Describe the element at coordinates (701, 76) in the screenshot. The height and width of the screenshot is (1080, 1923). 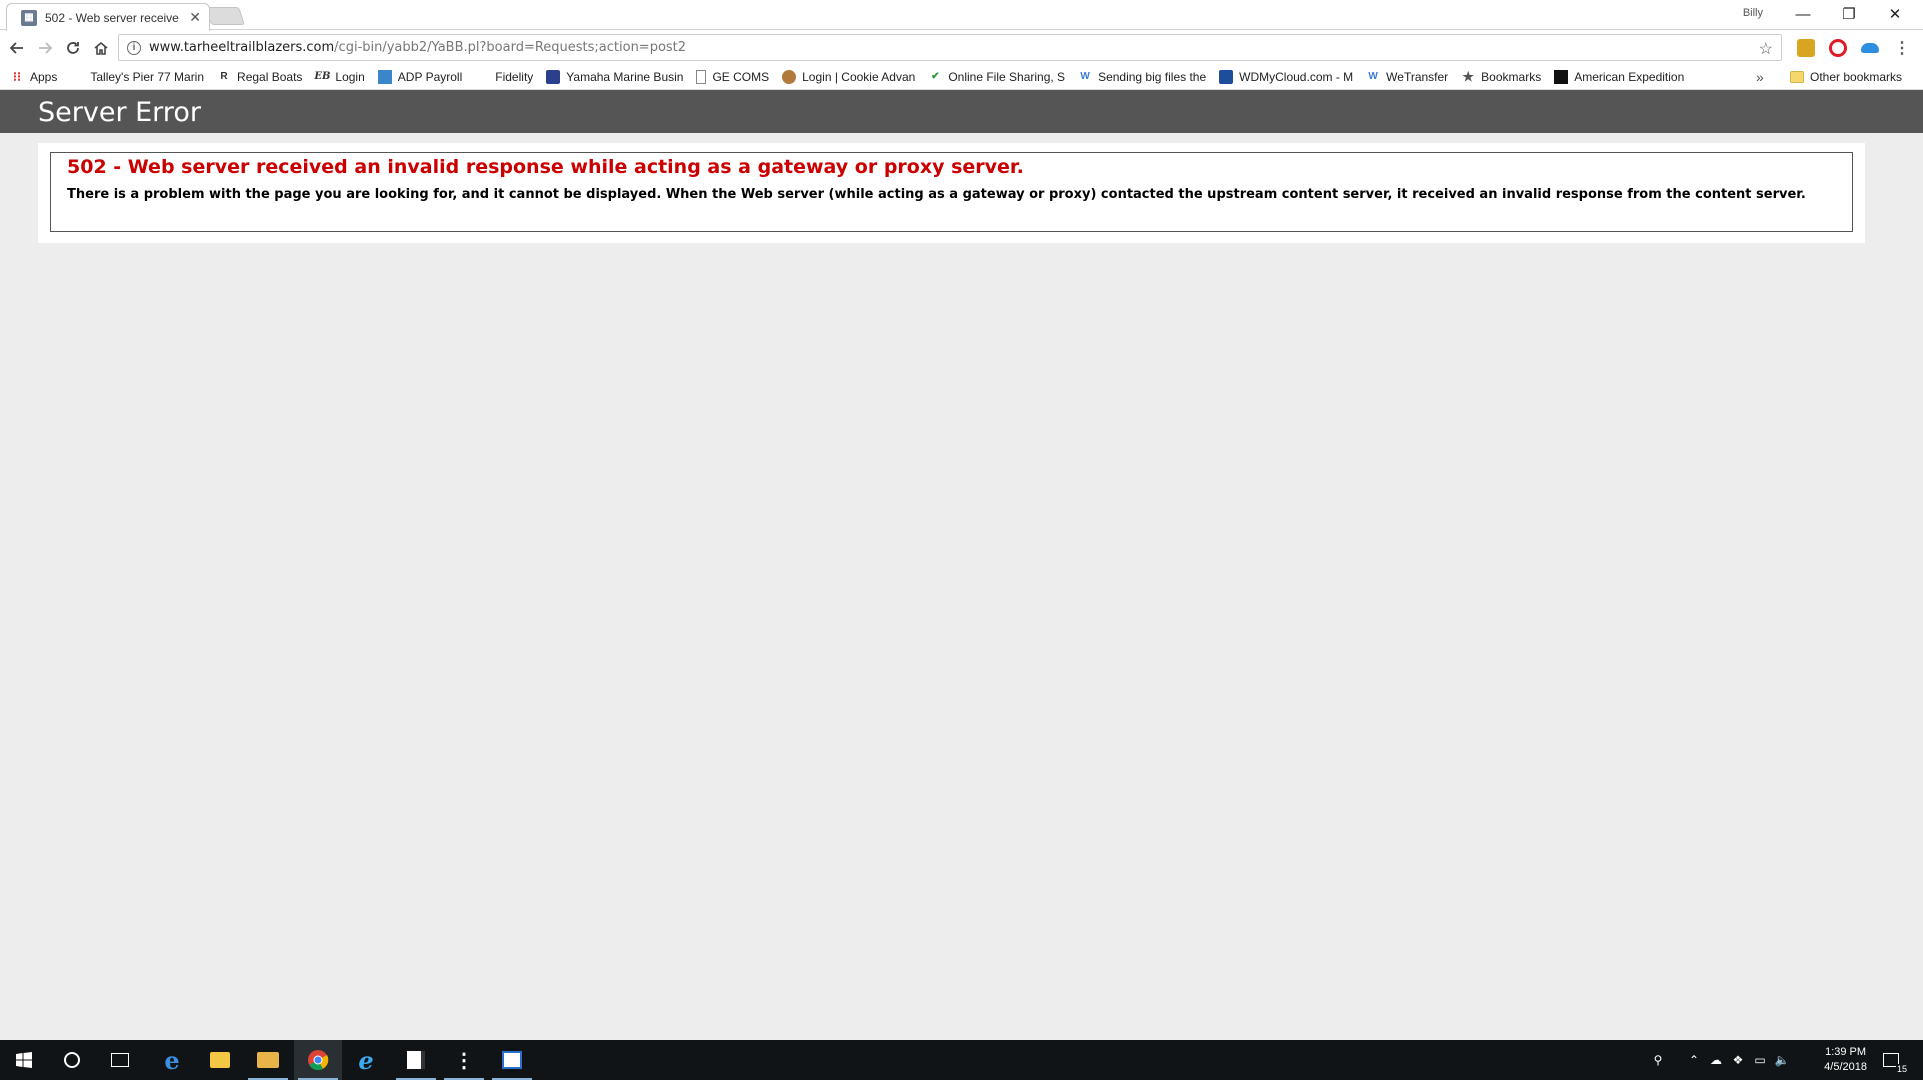
I see `page-icon` at that location.